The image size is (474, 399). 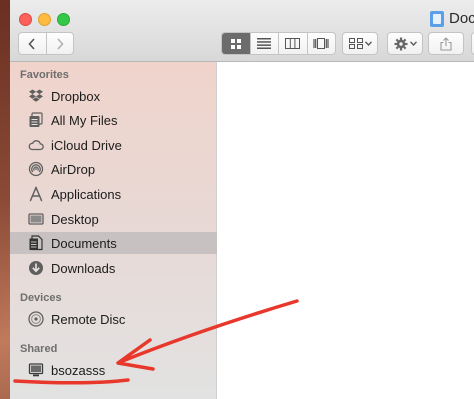 I want to click on share-icon, so click(x=446, y=43).